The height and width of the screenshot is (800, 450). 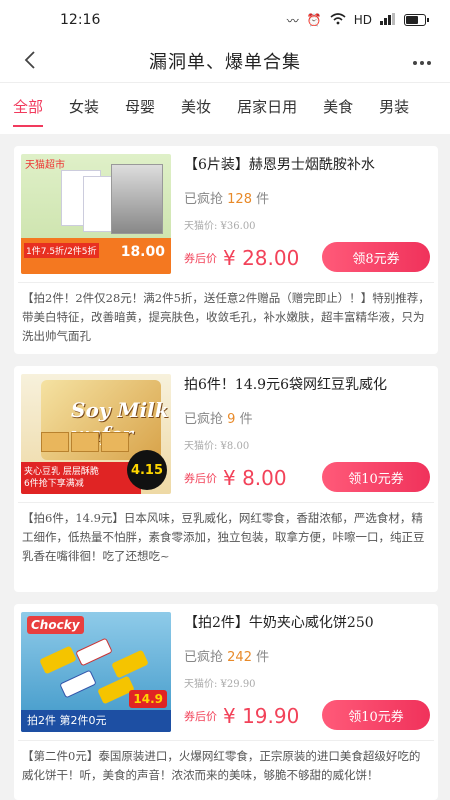 I want to click on more-options-button, so click(x=422, y=60).